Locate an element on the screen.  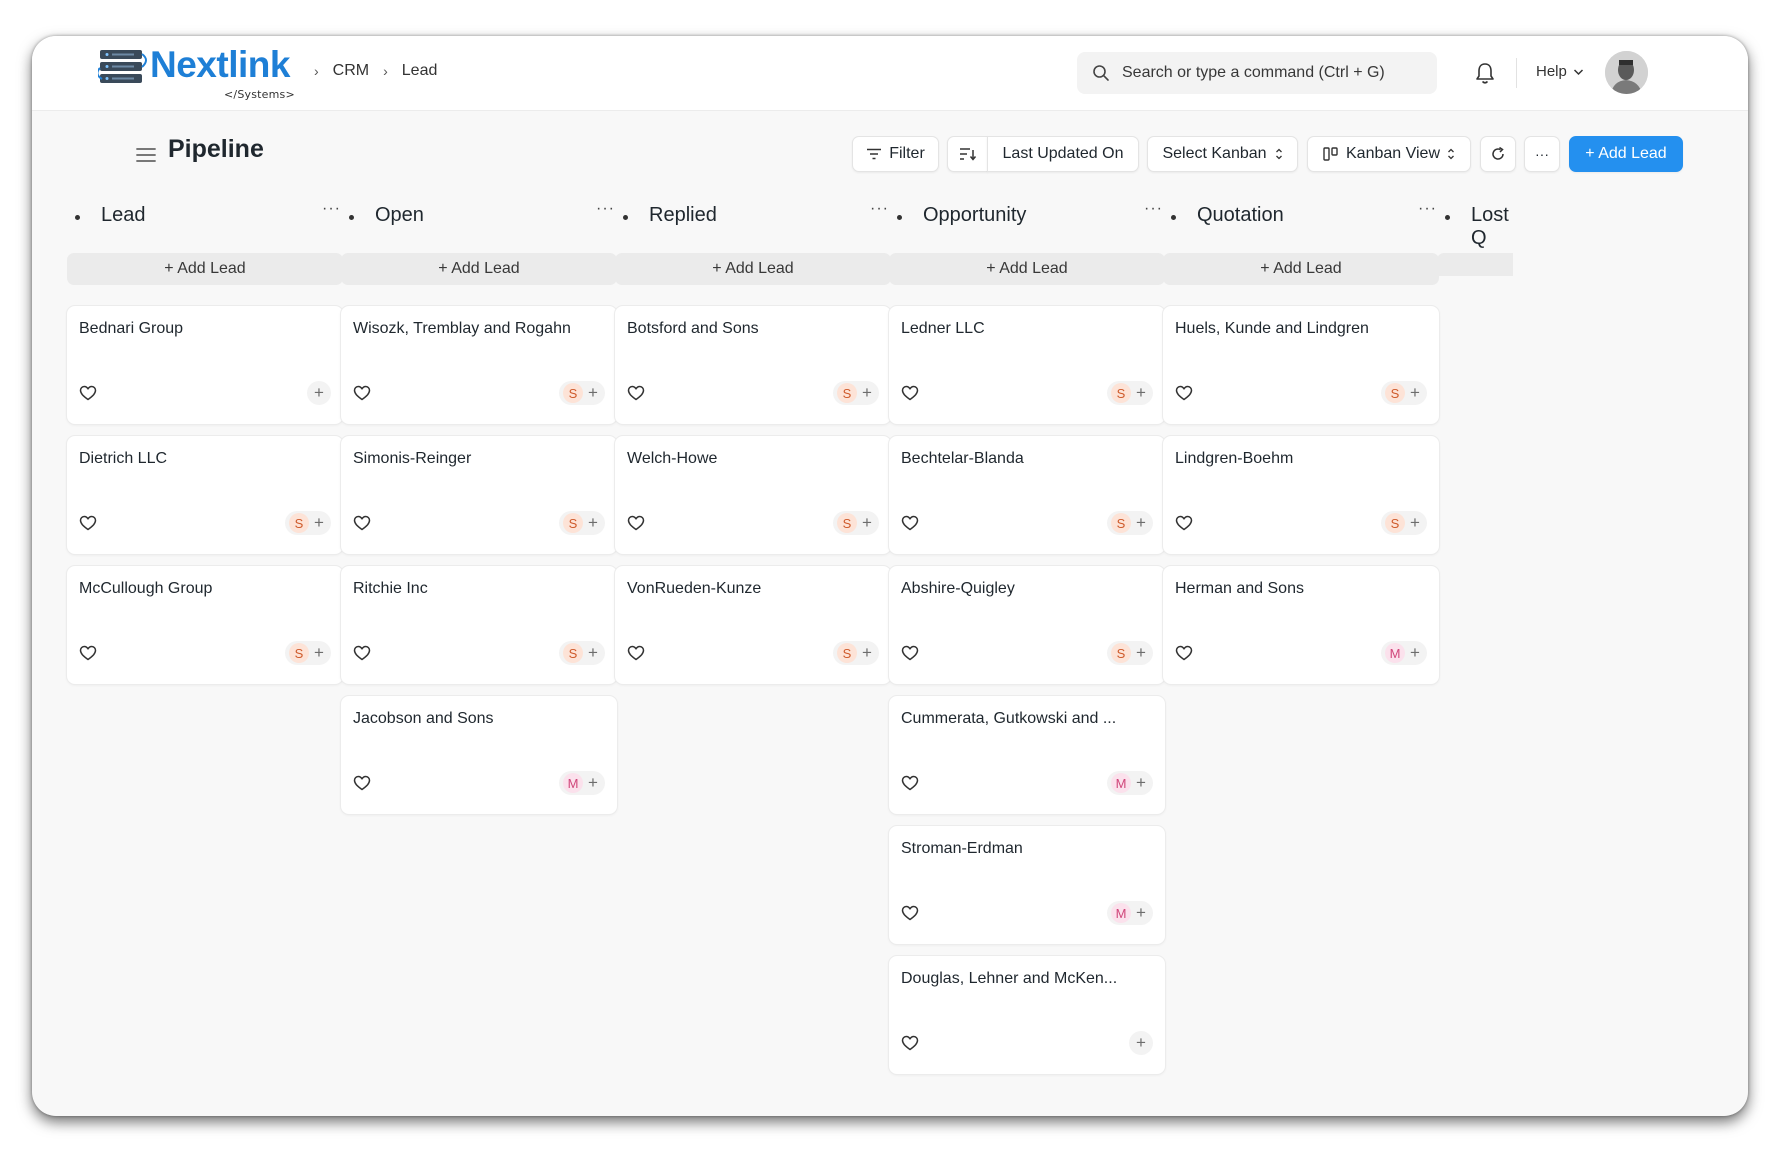
lead-card: Huels, Kunde and Lindgren S + is located at coordinates (1301, 365).